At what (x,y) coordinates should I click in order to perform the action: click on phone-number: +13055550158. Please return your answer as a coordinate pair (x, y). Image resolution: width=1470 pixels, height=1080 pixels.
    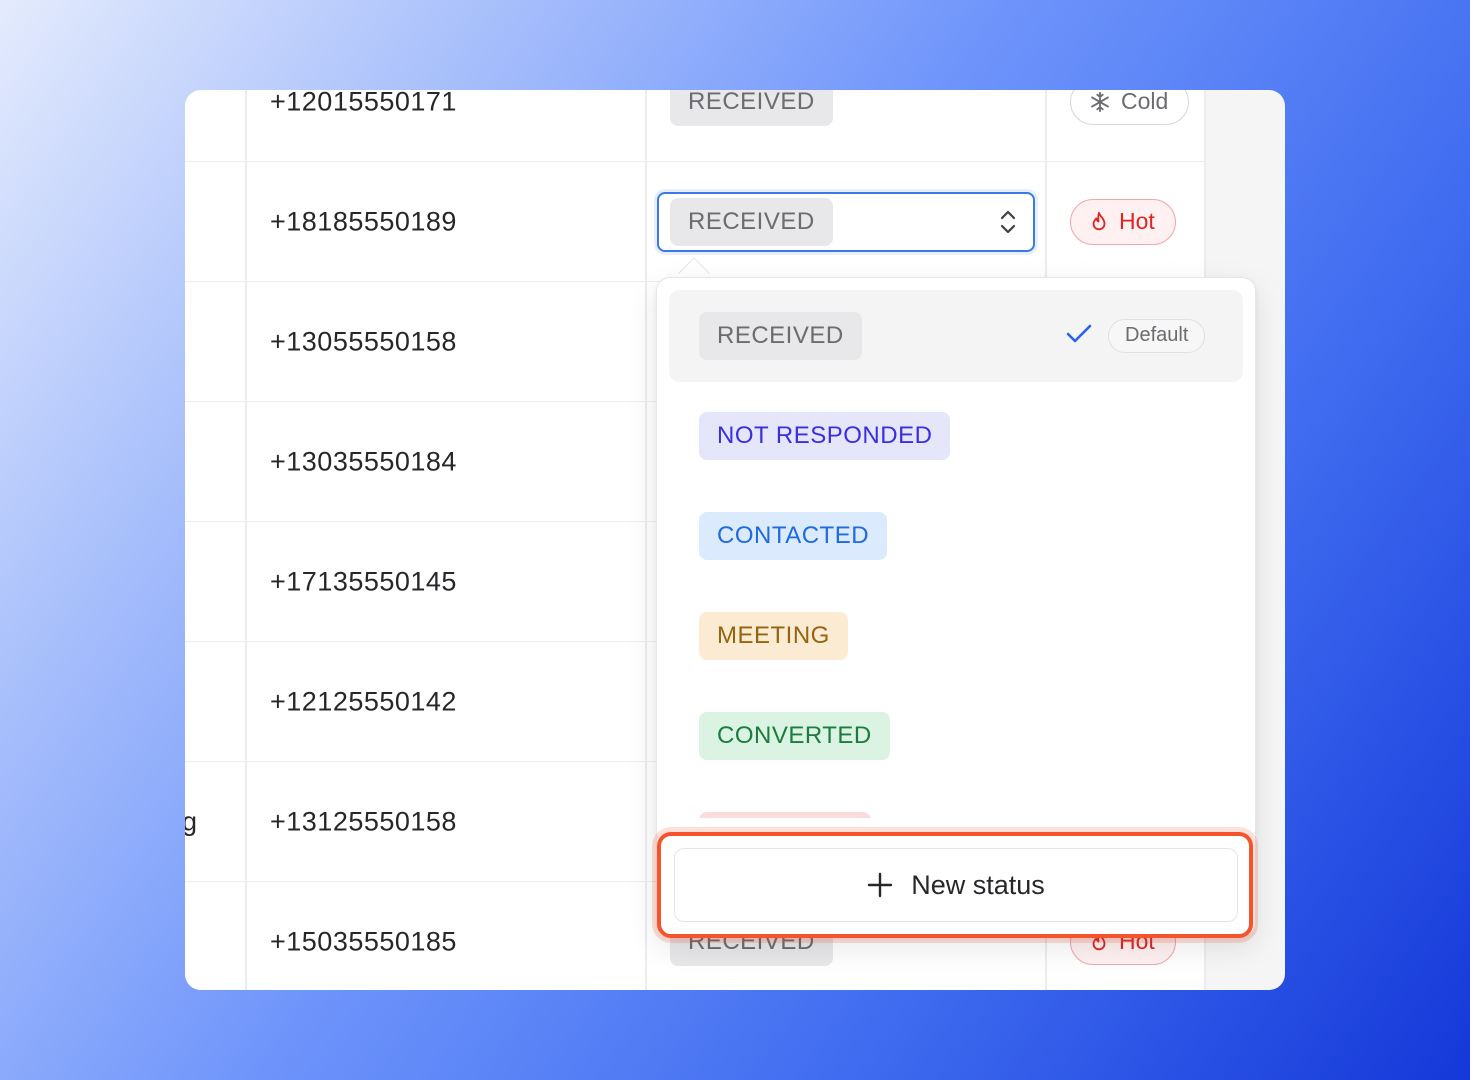
    Looking at the image, I should click on (363, 341).